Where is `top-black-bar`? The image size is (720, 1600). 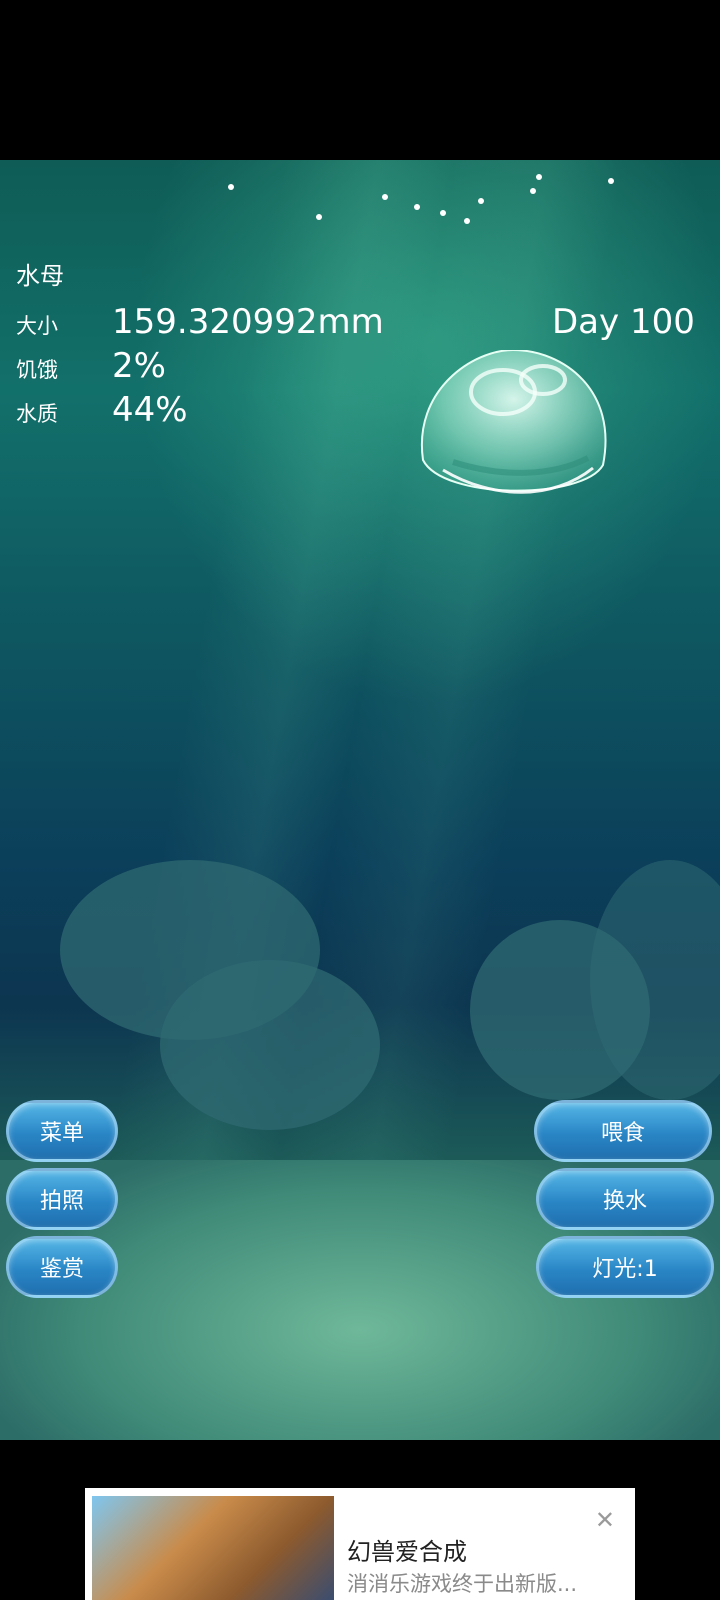
top-black-bar is located at coordinates (360, 80).